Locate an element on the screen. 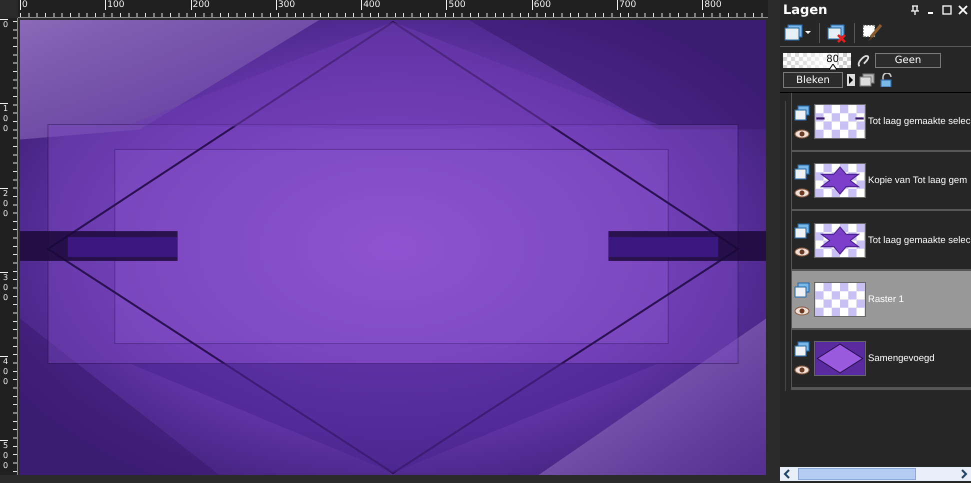 The height and width of the screenshot is (483, 971). layer-name: Raster 1 is located at coordinates (886, 299).